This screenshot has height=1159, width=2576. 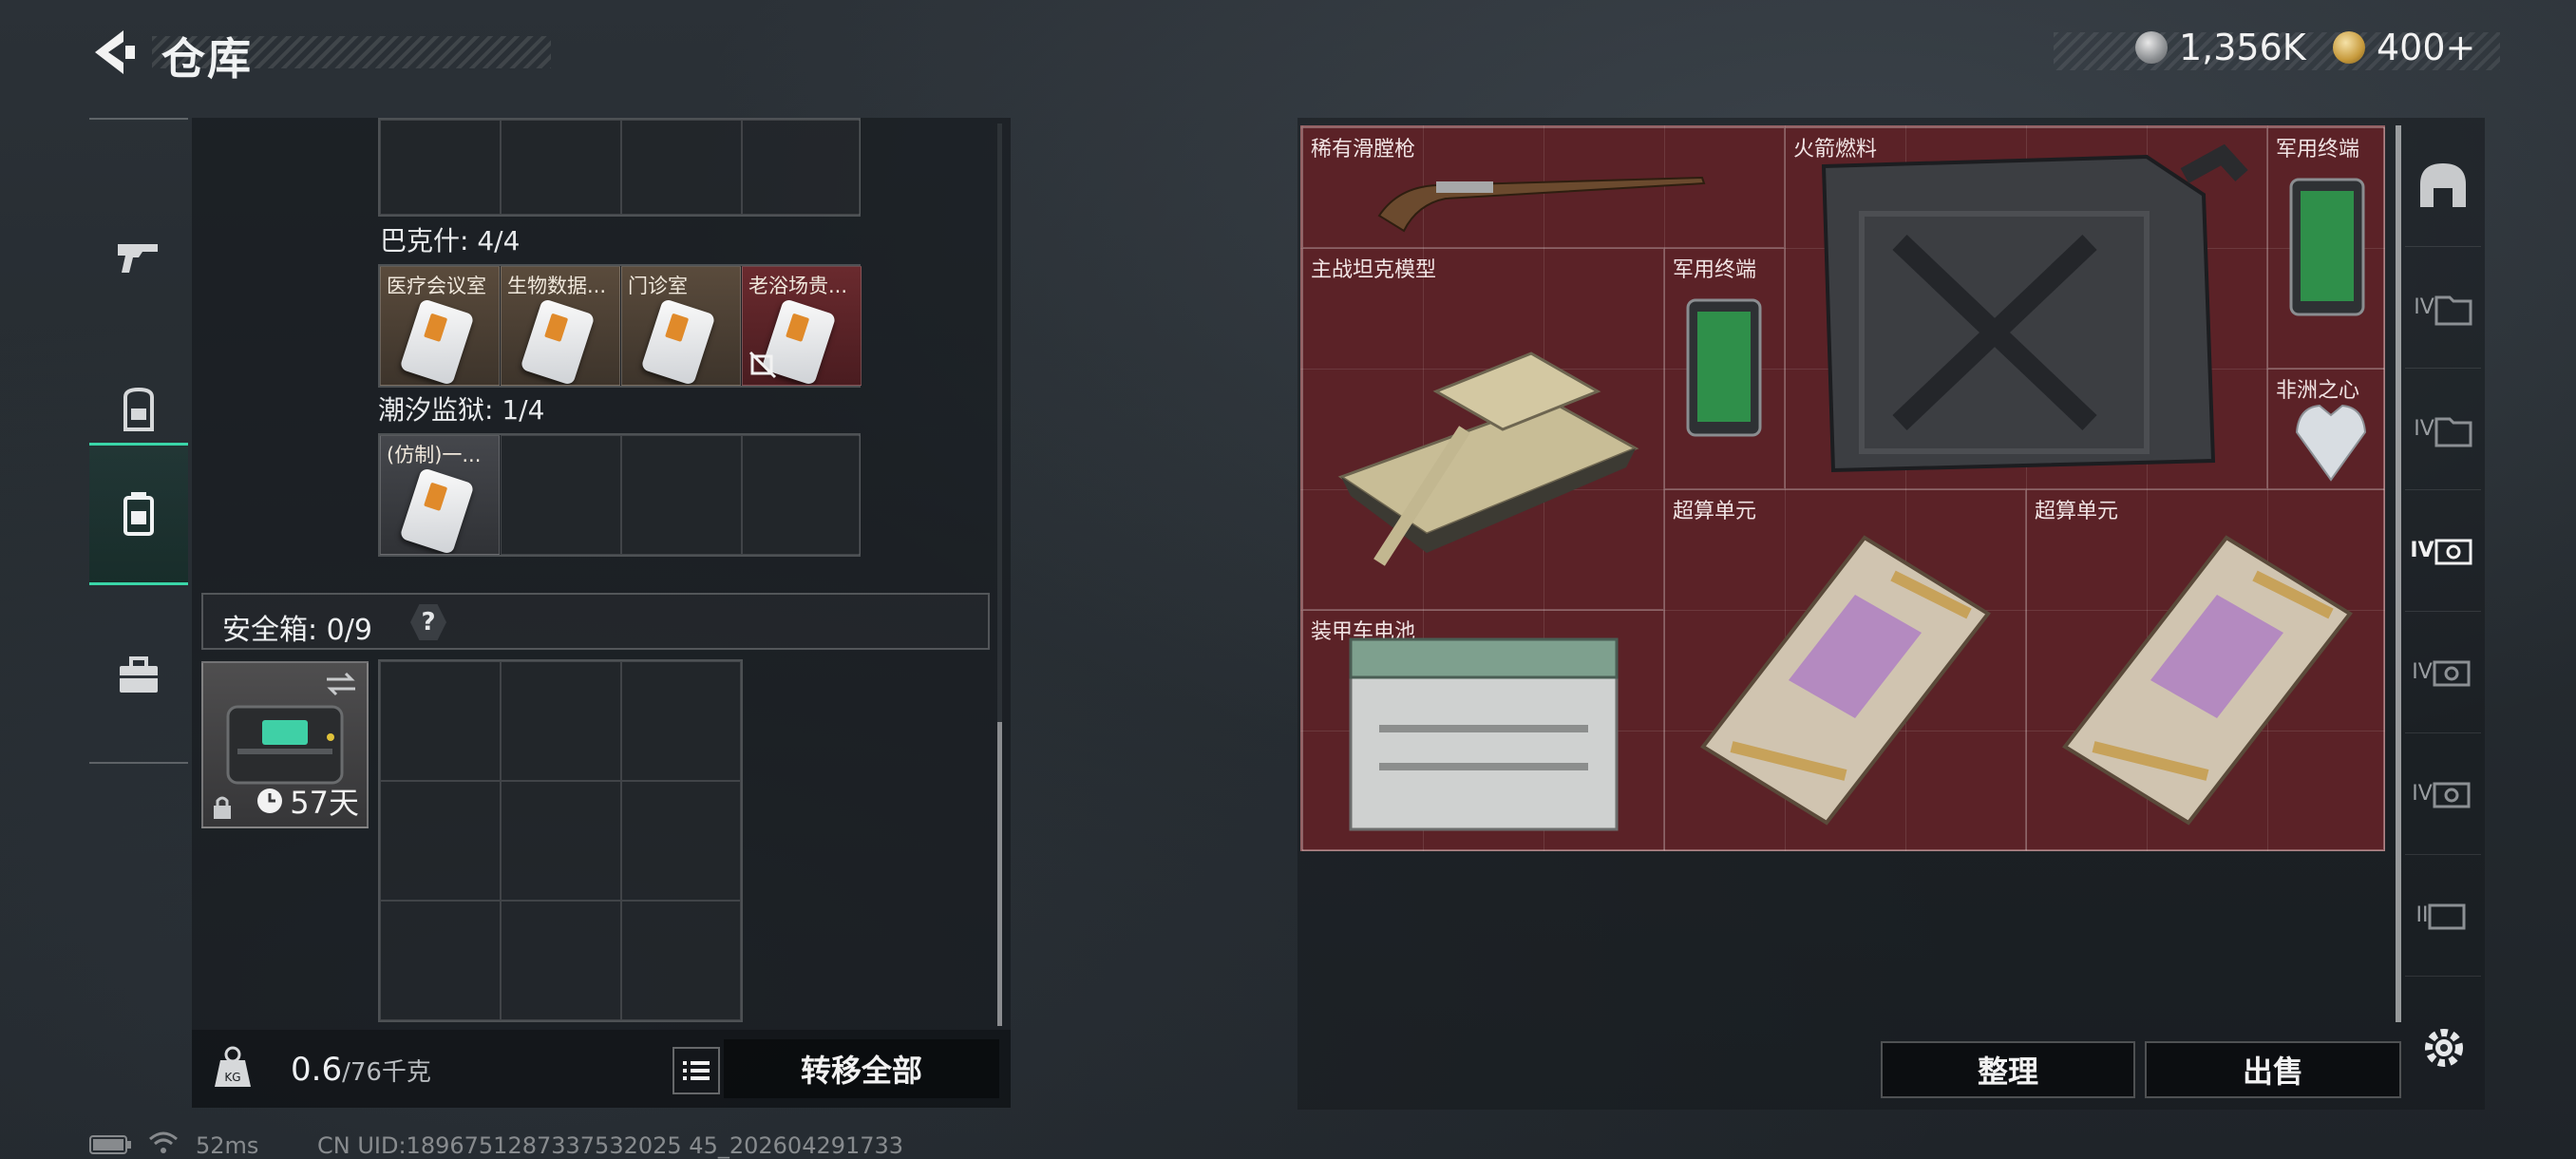 I want to click on weight-icon: KG, so click(x=233, y=1066).